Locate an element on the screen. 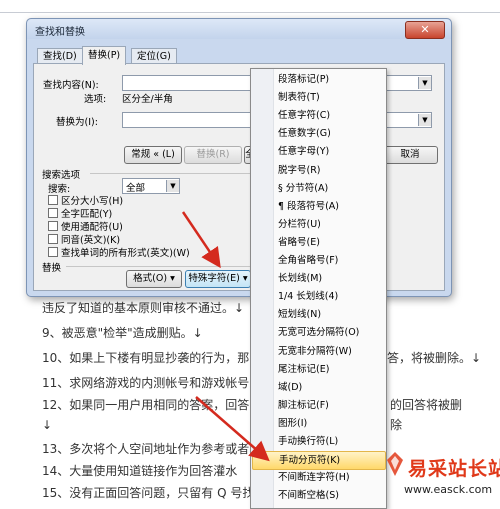 This screenshot has width=500, height=509. menu-item: 短划线(N) is located at coordinates (318, 314).